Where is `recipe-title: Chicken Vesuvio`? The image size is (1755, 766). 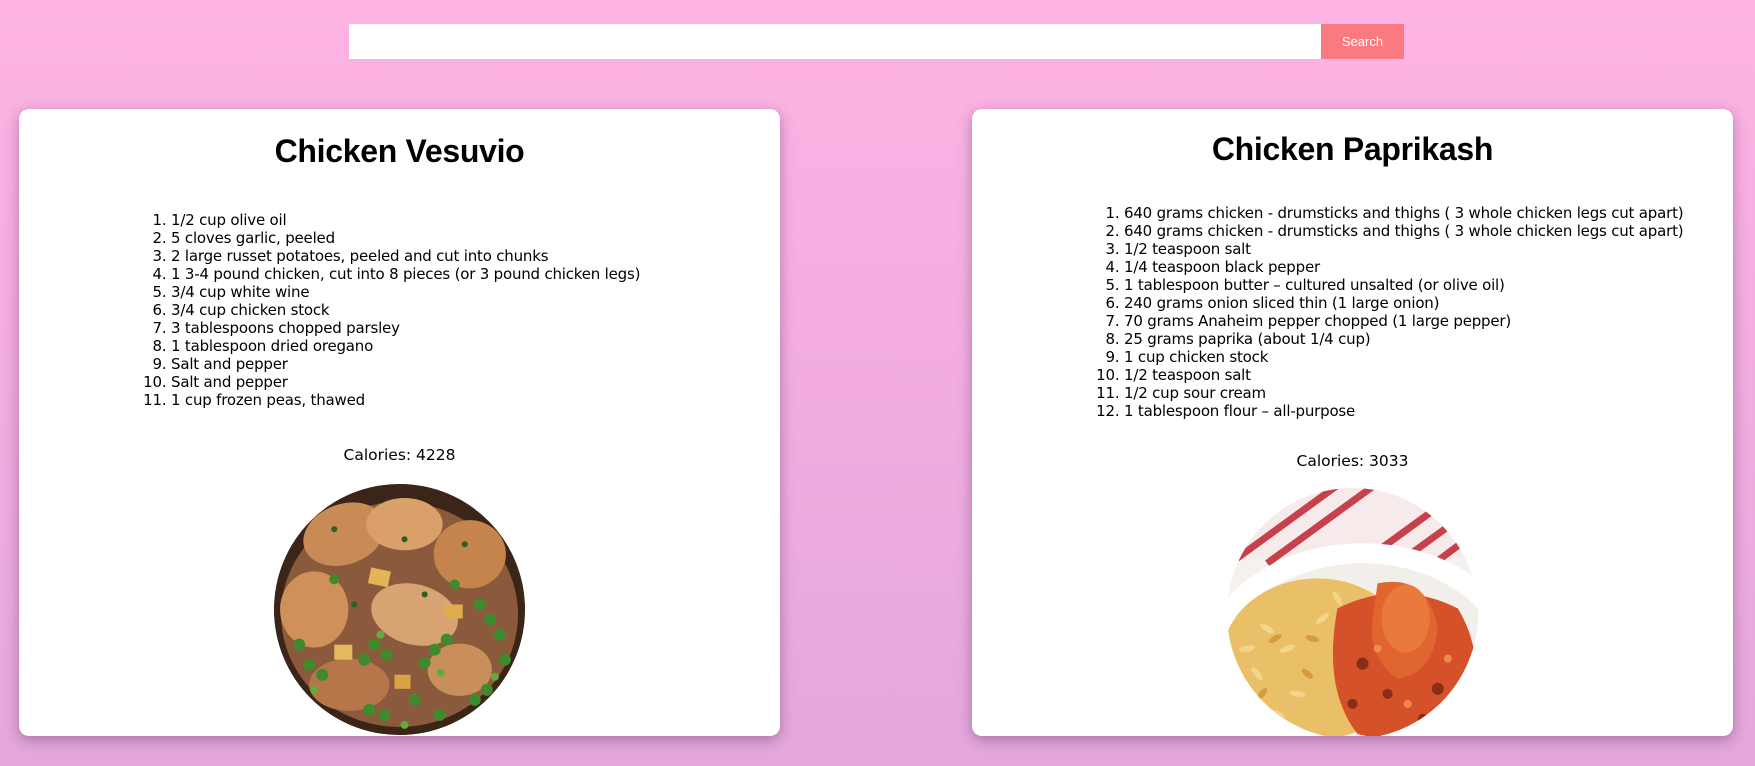 recipe-title: Chicken Vesuvio is located at coordinates (399, 151).